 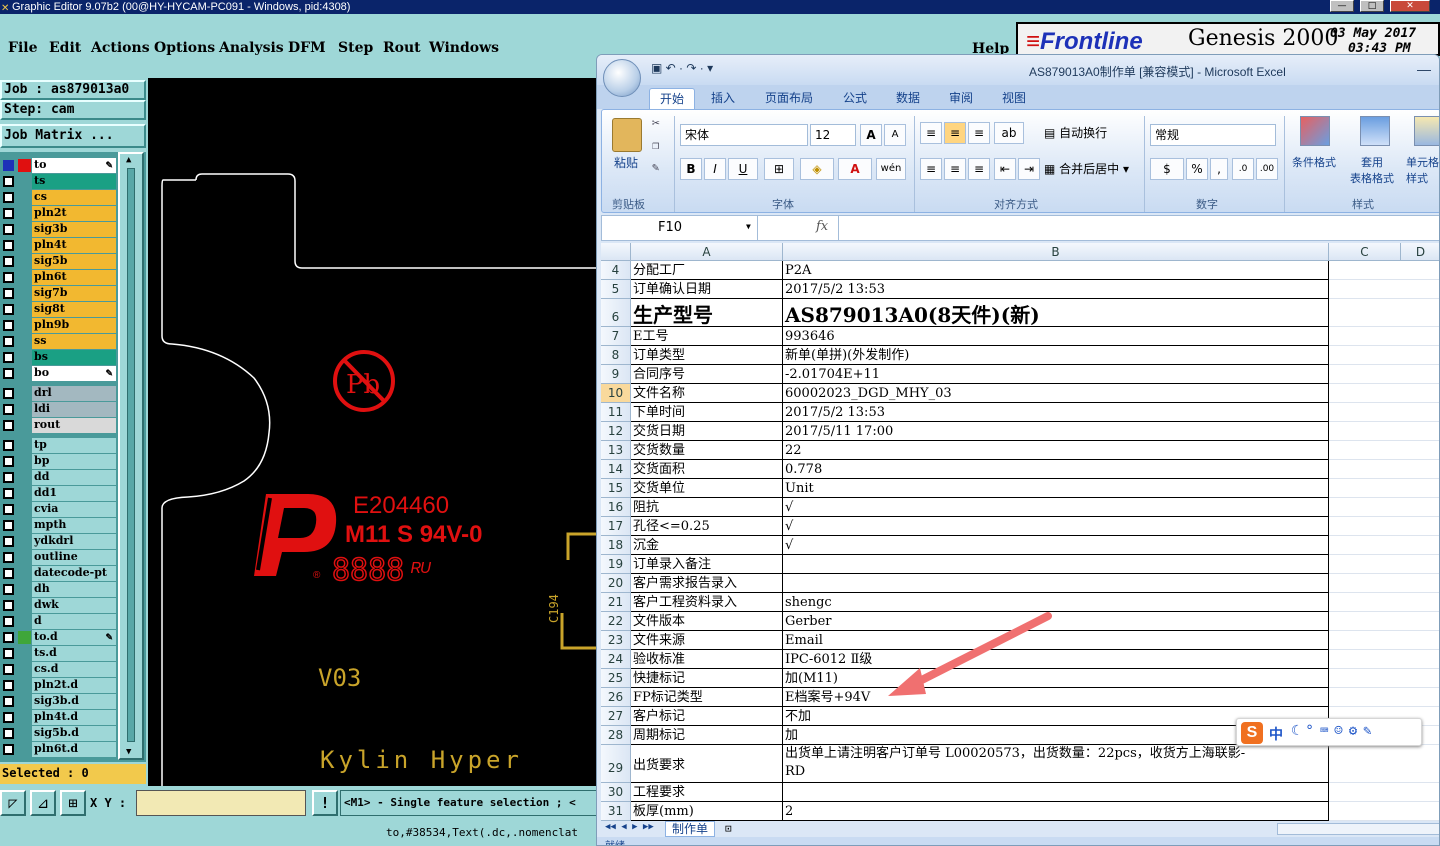 What do you see at coordinates (680, 228) in the screenshot?
I see `name-box: F10` at bounding box center [680, 228].